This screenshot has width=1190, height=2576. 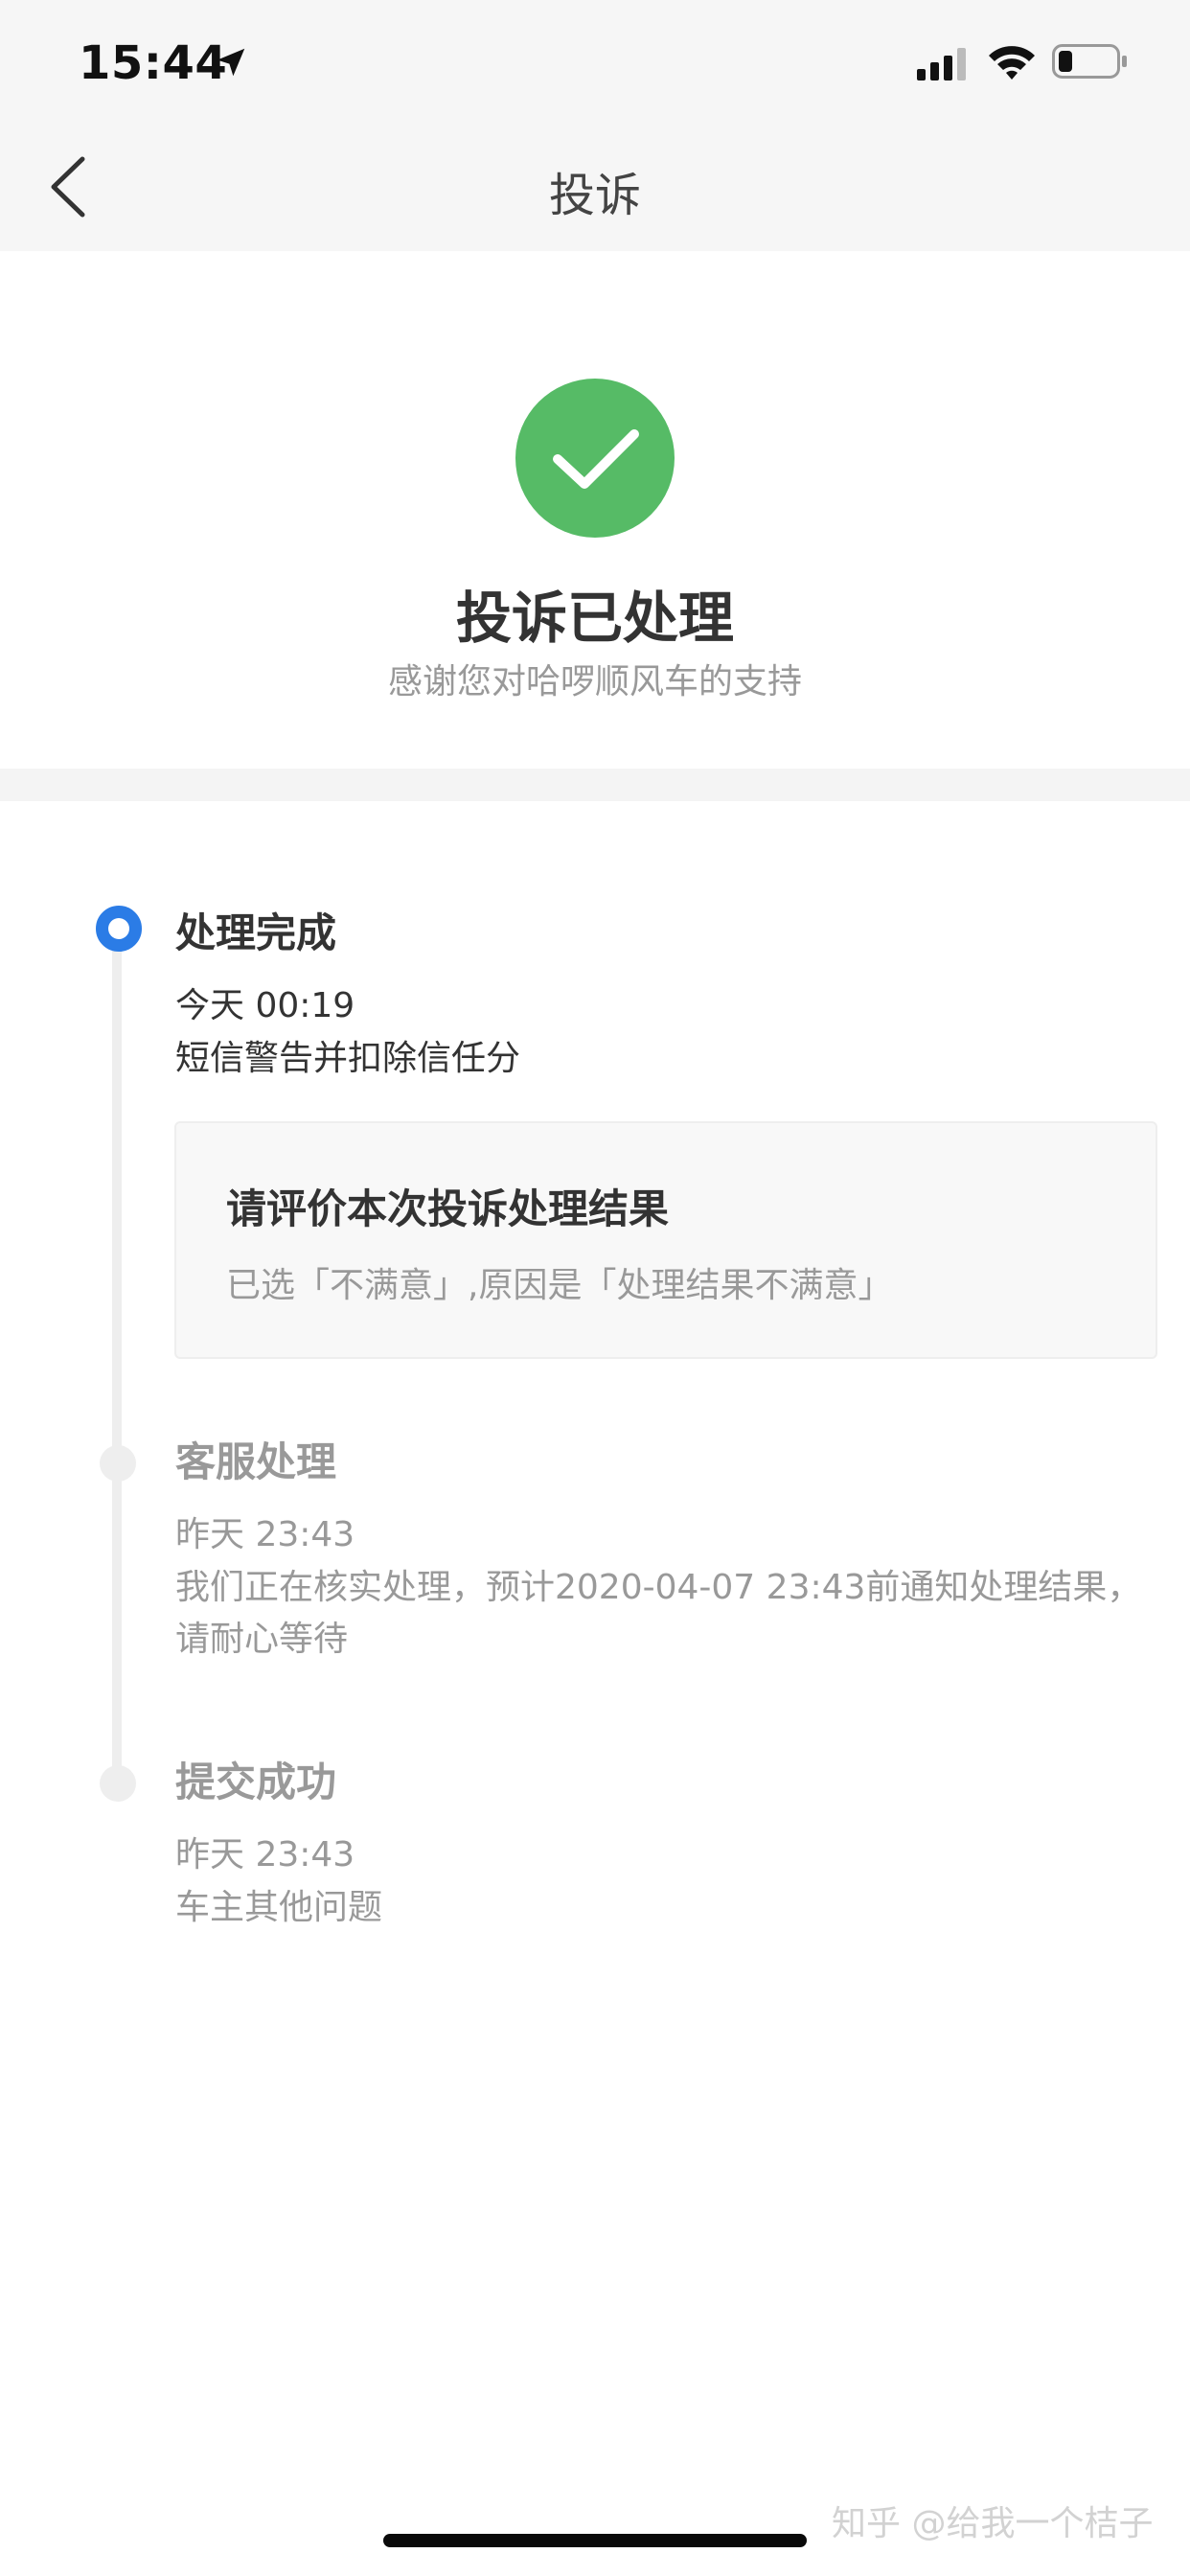 I want to click on step-time-completed: 今天 00:19, so click(x=265, y=1005).